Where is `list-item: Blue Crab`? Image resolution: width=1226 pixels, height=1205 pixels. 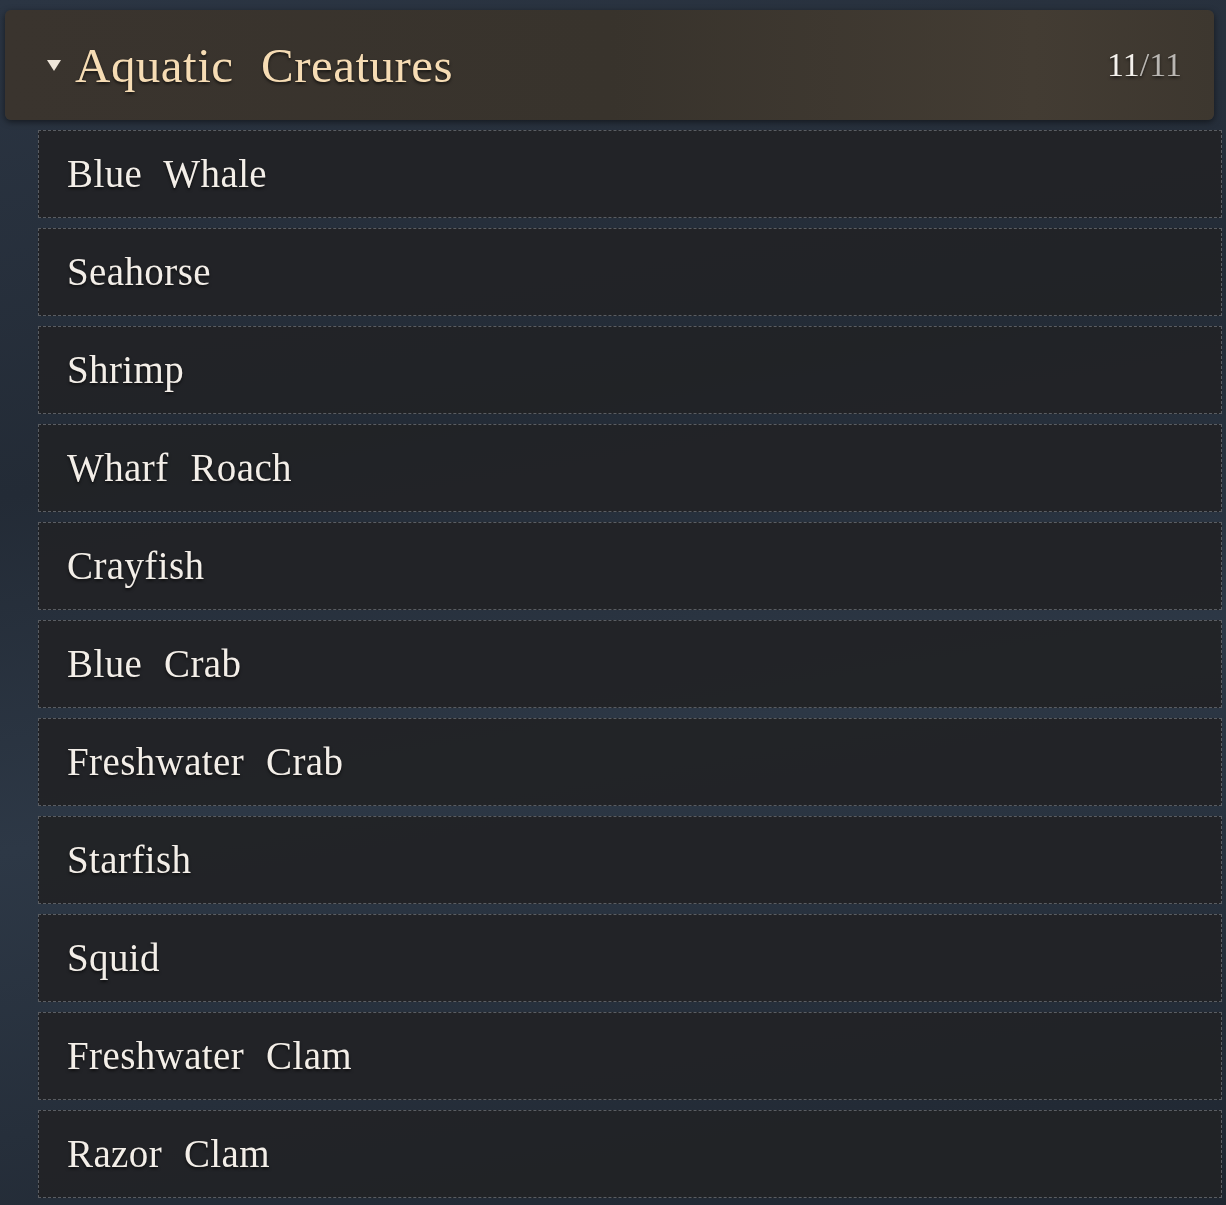 list-item: Blue Crab is located at coordinates (630, 664).